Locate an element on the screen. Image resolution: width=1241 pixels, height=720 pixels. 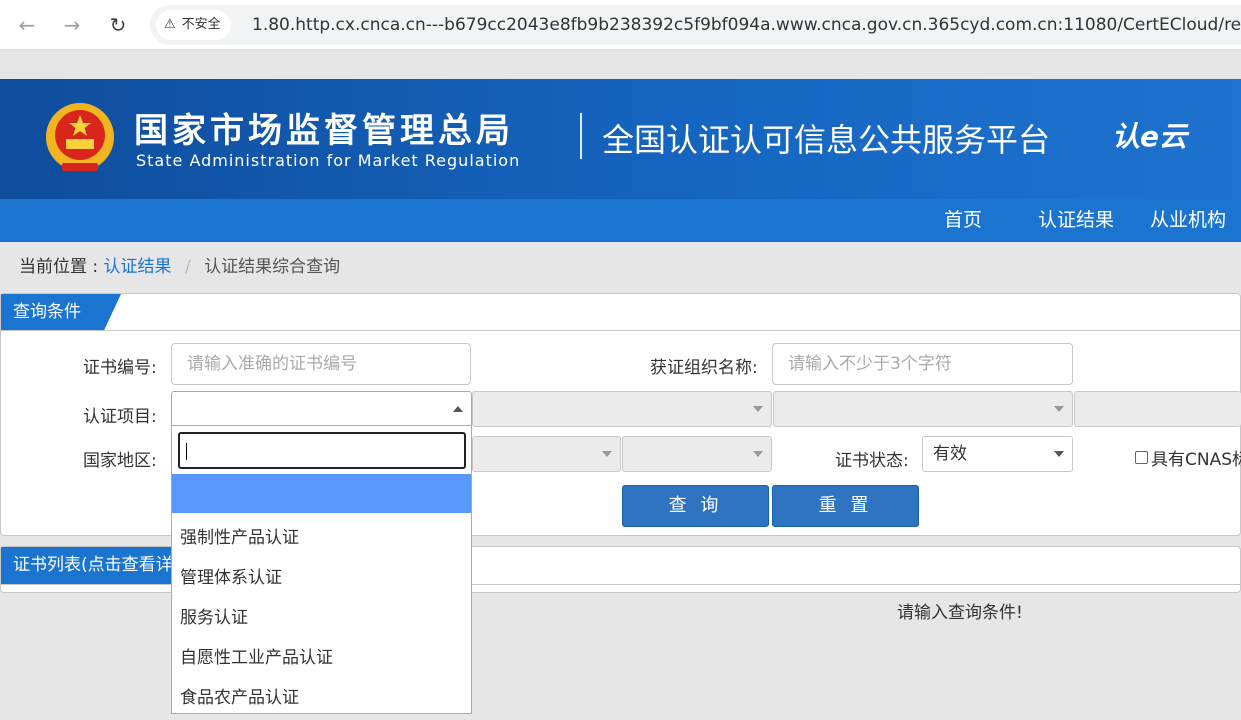
chevron-up-icon is located at coordinates (458, 409).